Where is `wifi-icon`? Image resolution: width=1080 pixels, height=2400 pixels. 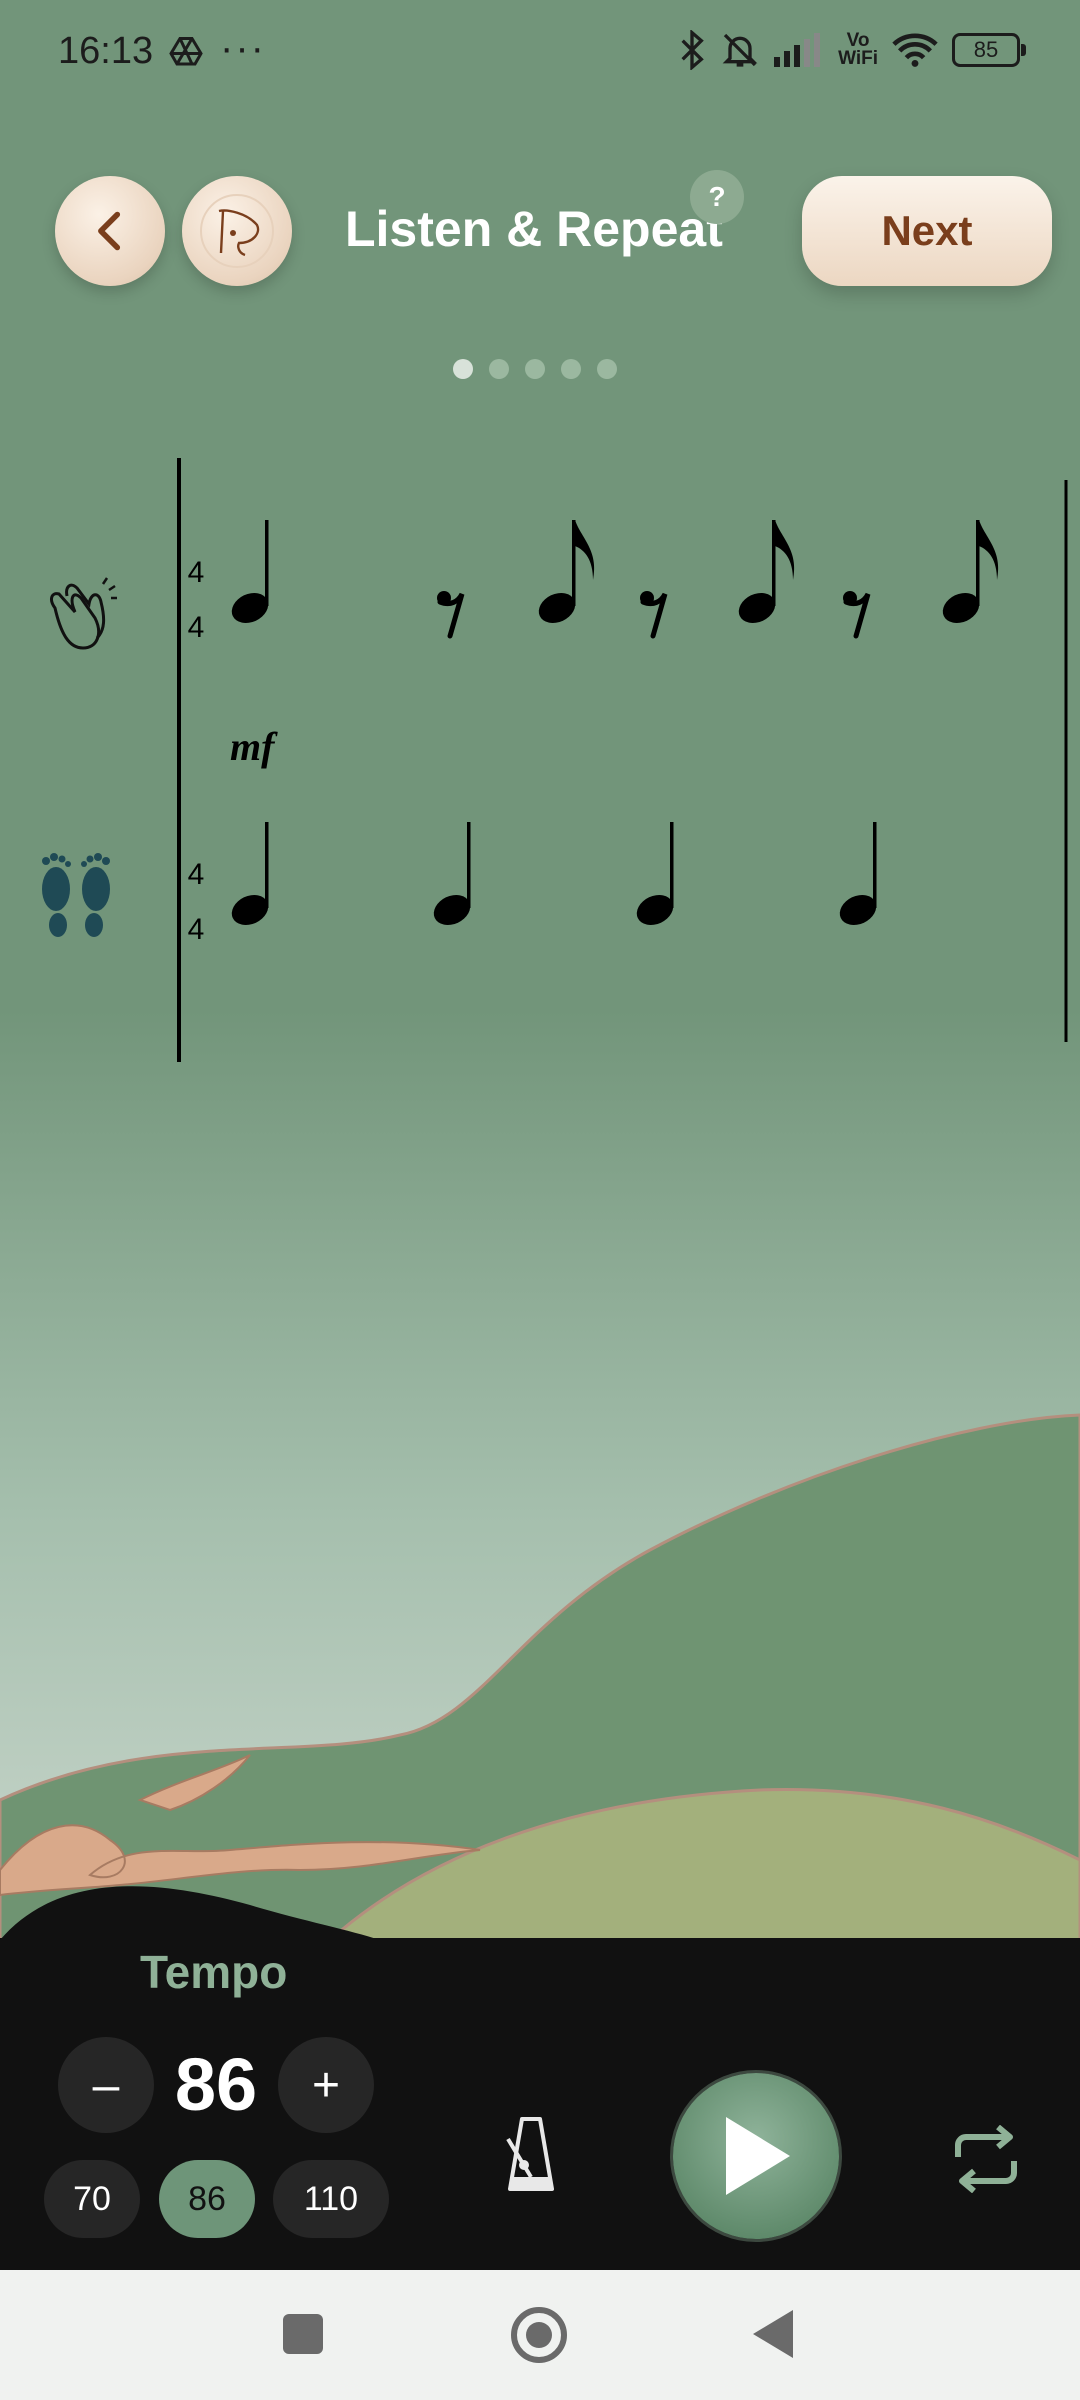 wifi-icon is located at coordinates (915, 50).